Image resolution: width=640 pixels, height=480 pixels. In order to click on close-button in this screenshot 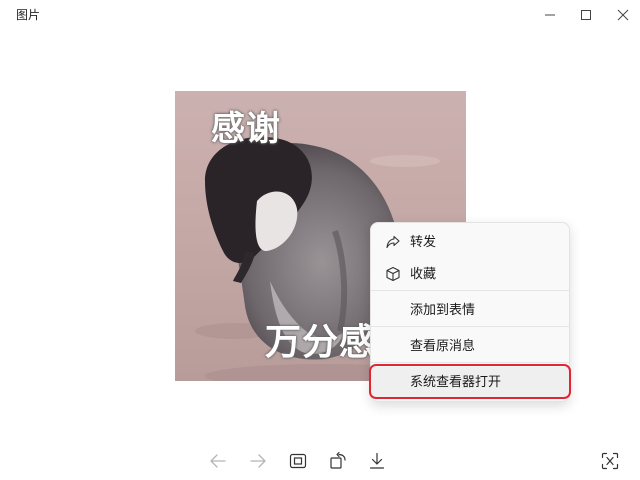, I will do `click(620, 15)`.